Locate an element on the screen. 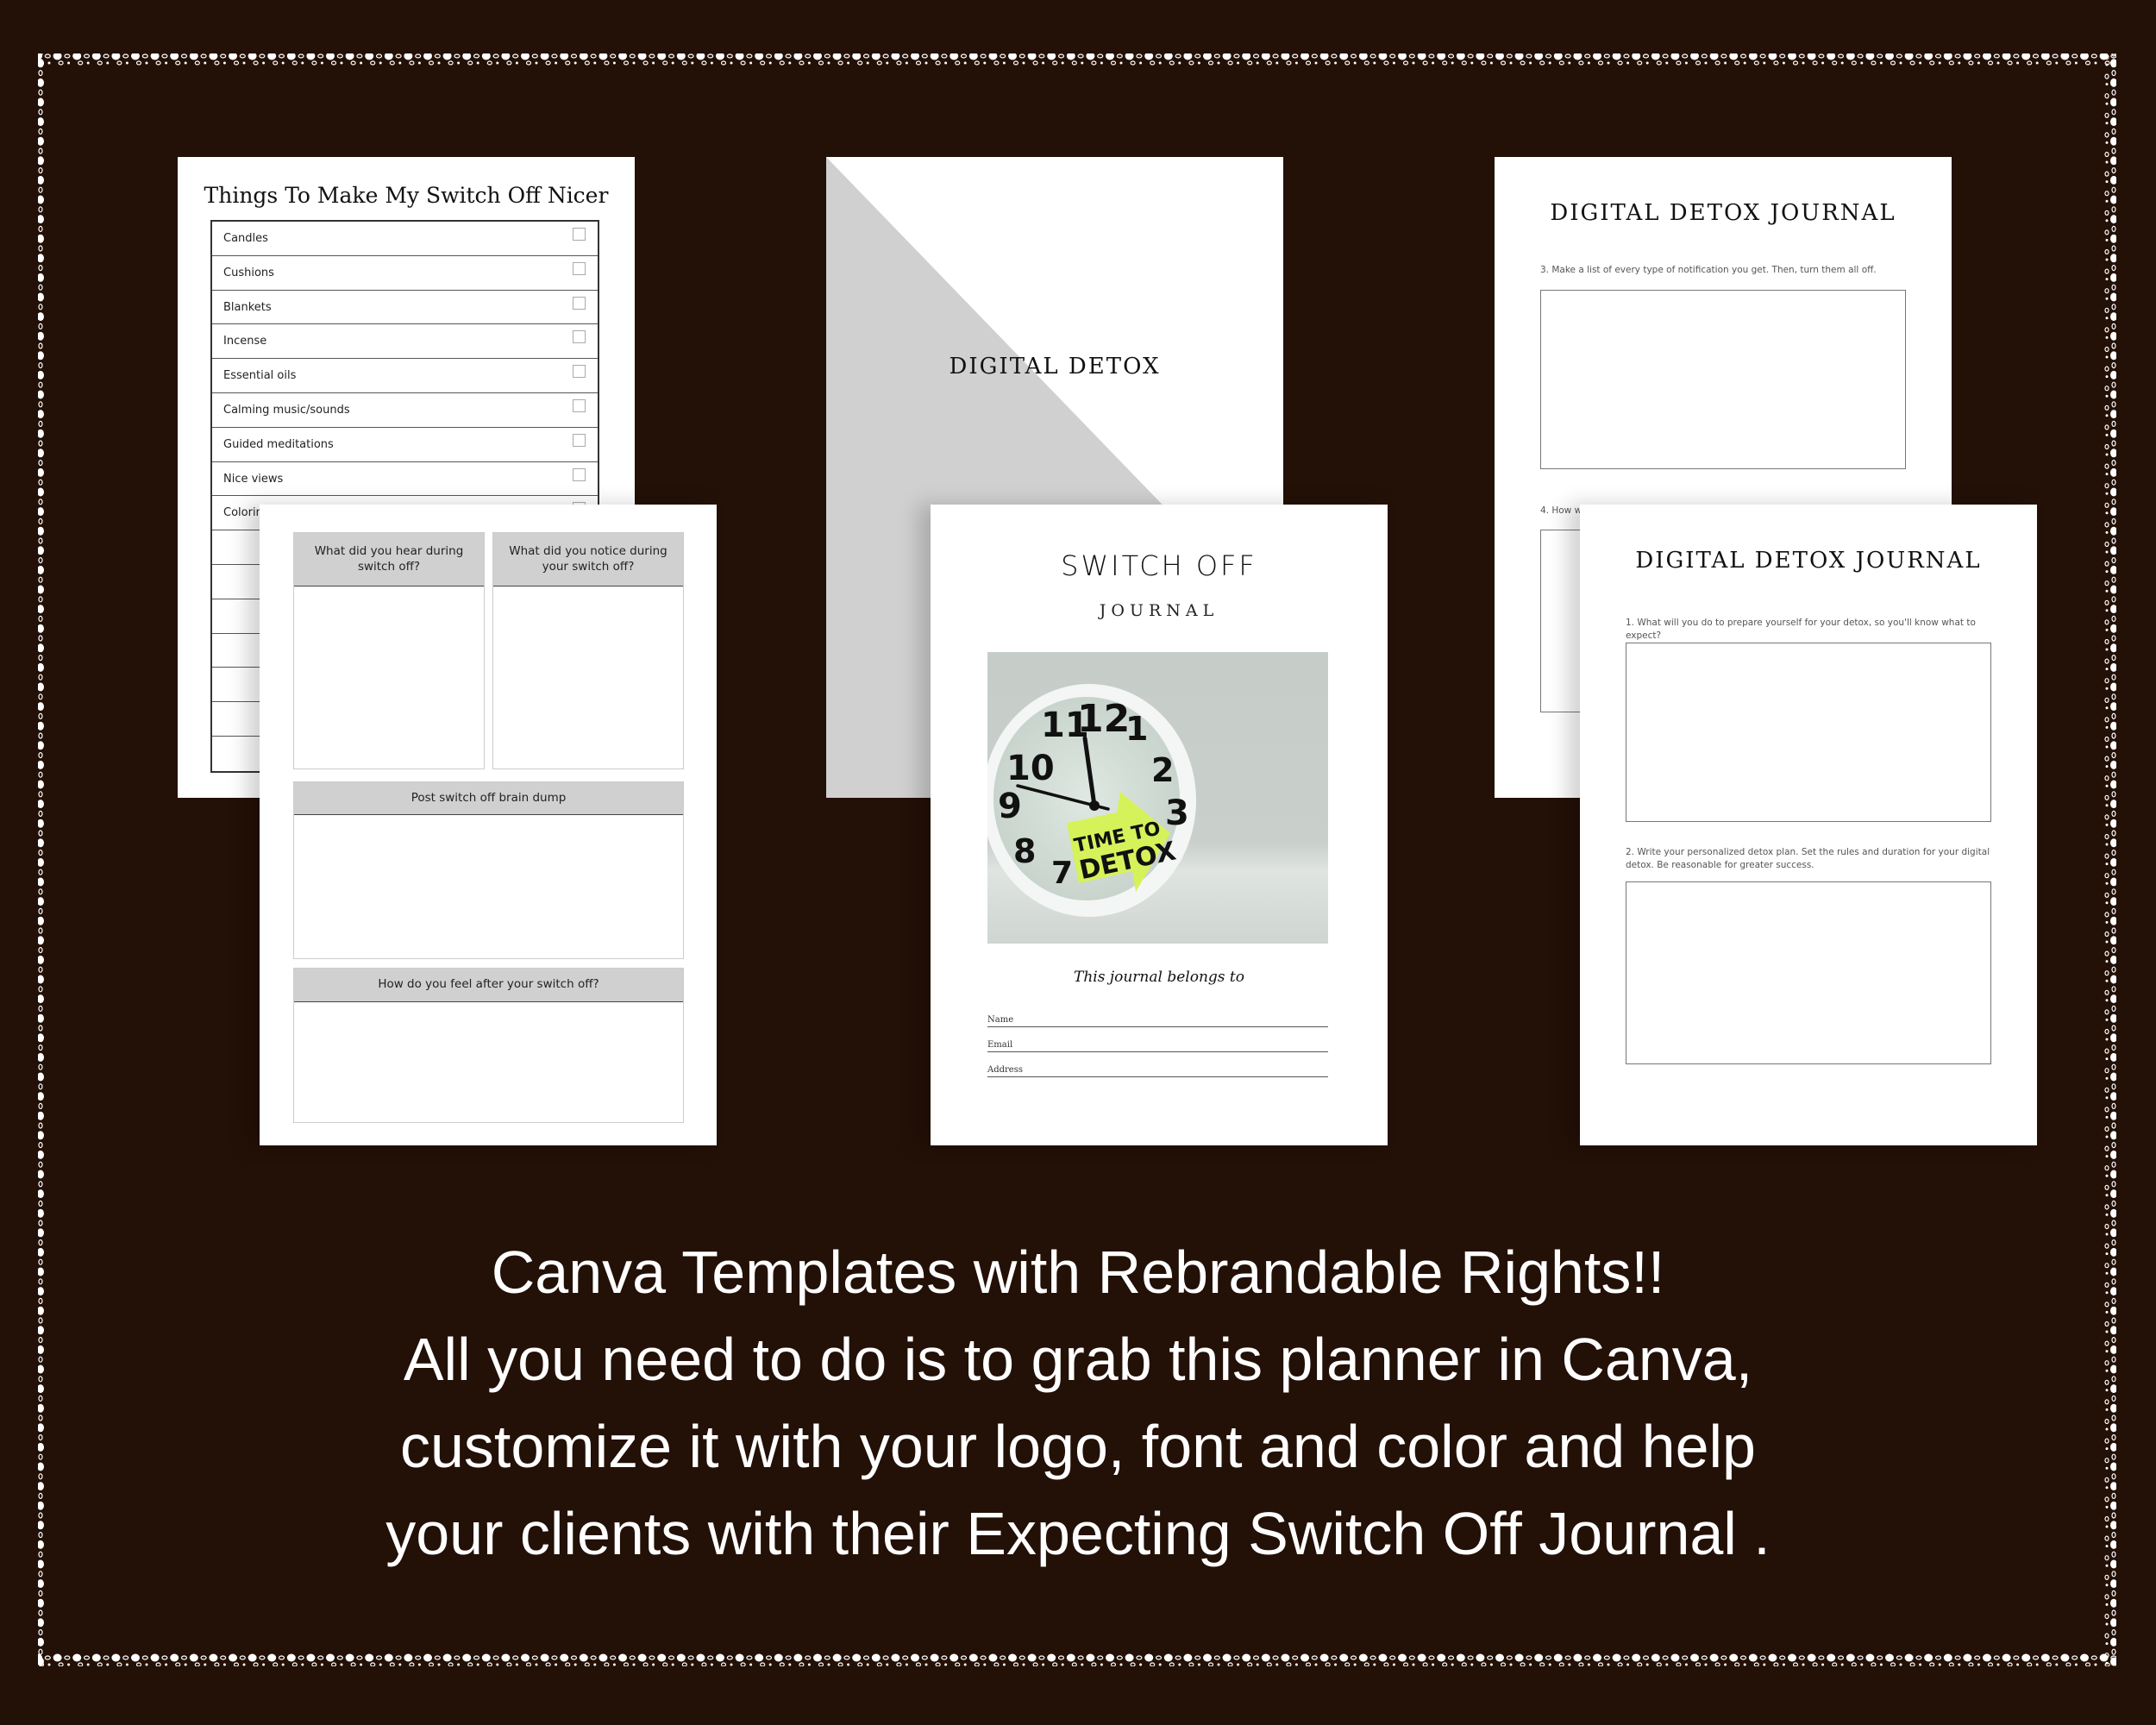 The image size is (2156, 1725). question-box-hear: What did you hear during switch off? is located at coordinates (389, 650).